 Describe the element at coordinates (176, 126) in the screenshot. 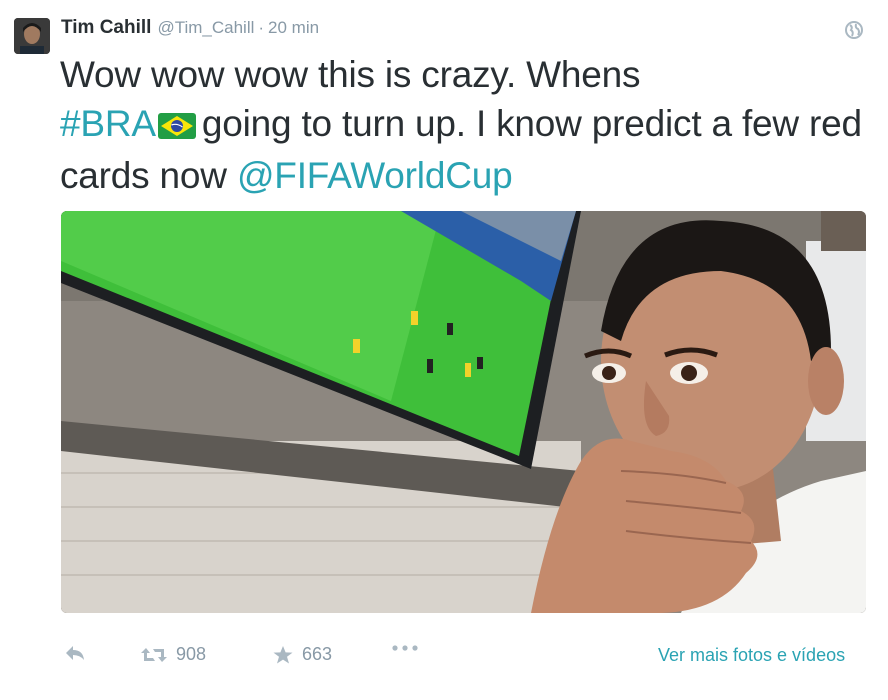

I see `brazil-flag-icon` at that location.